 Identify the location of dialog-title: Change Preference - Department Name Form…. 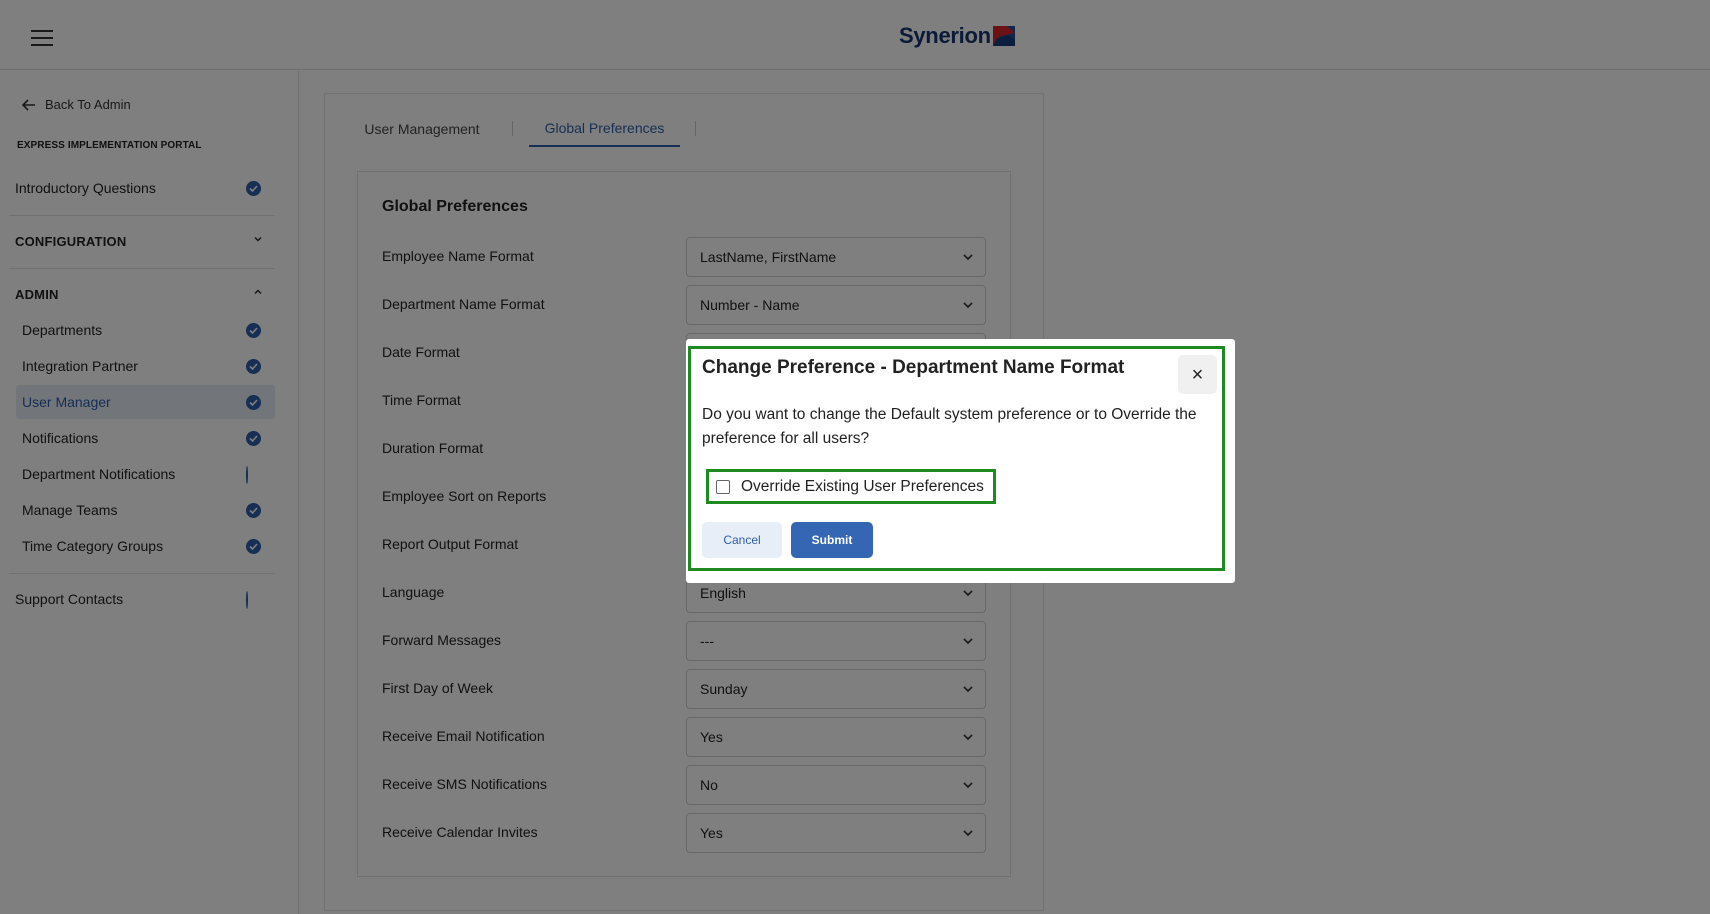
(913, 367).